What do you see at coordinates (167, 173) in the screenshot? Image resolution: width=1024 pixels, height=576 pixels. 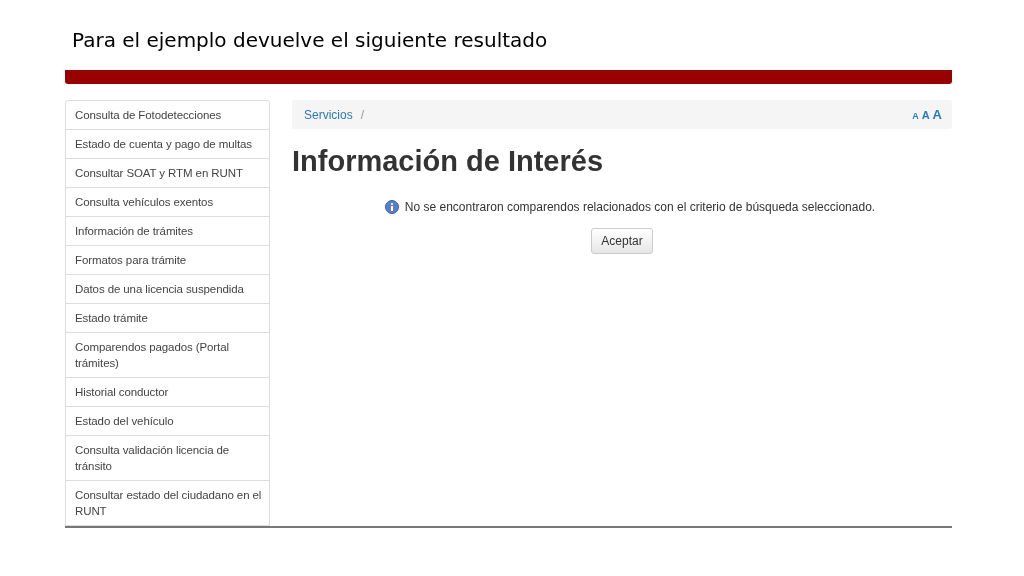 I see `sidebar-item: Consultar SOAT y RTM en RUNT` at bounding box center [167, 173].